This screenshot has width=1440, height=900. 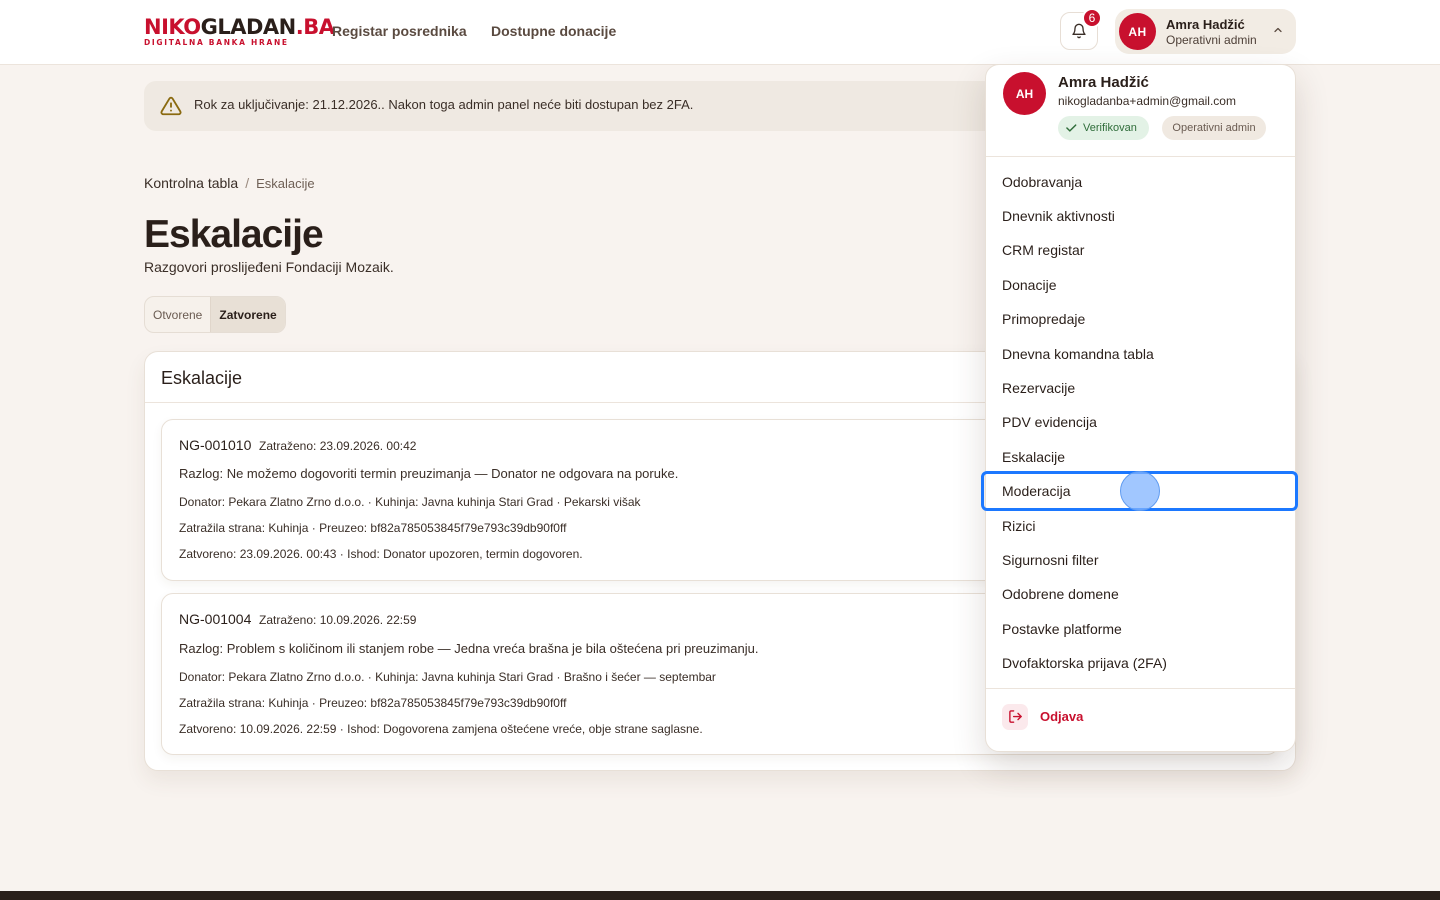 What do you see at coordinates (1205, 24) in the screenshot?
I see `user-name: Amra Hadžić` at bounding box center [1205, 24].